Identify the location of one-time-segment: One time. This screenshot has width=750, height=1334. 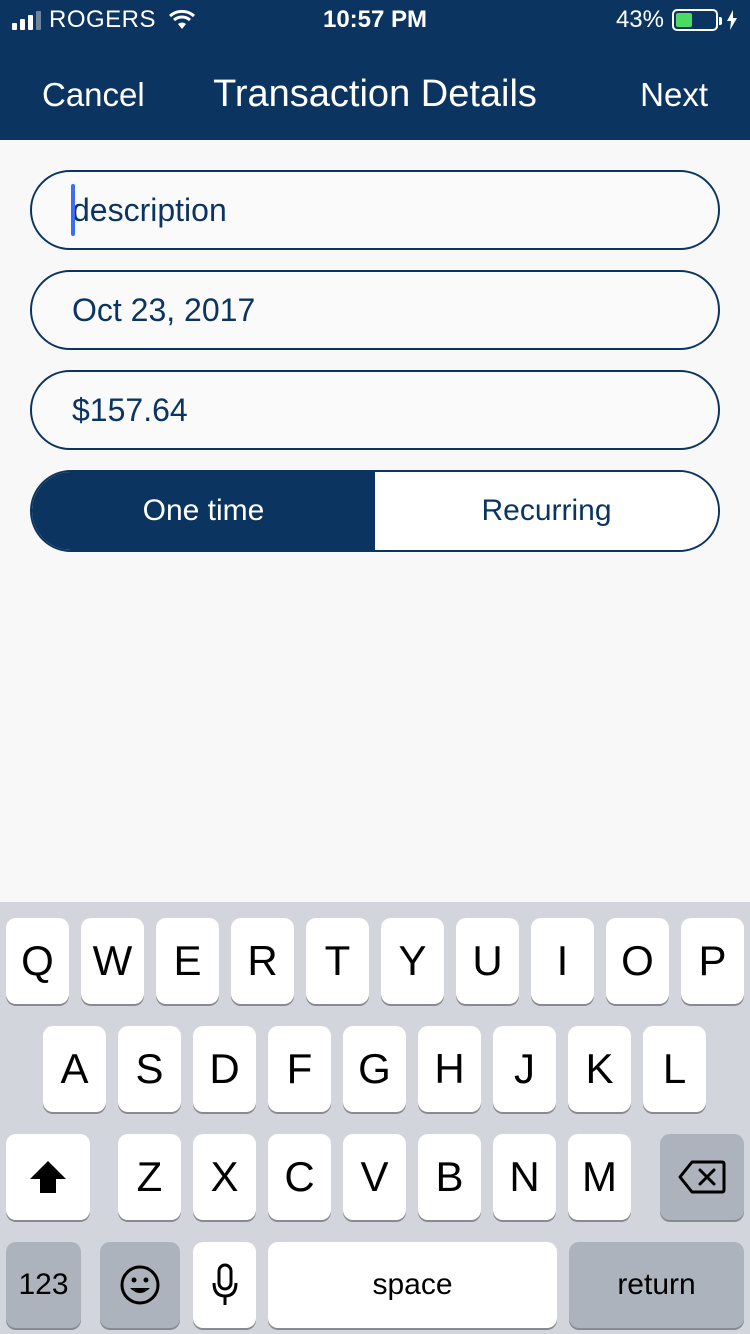
(203, 511).